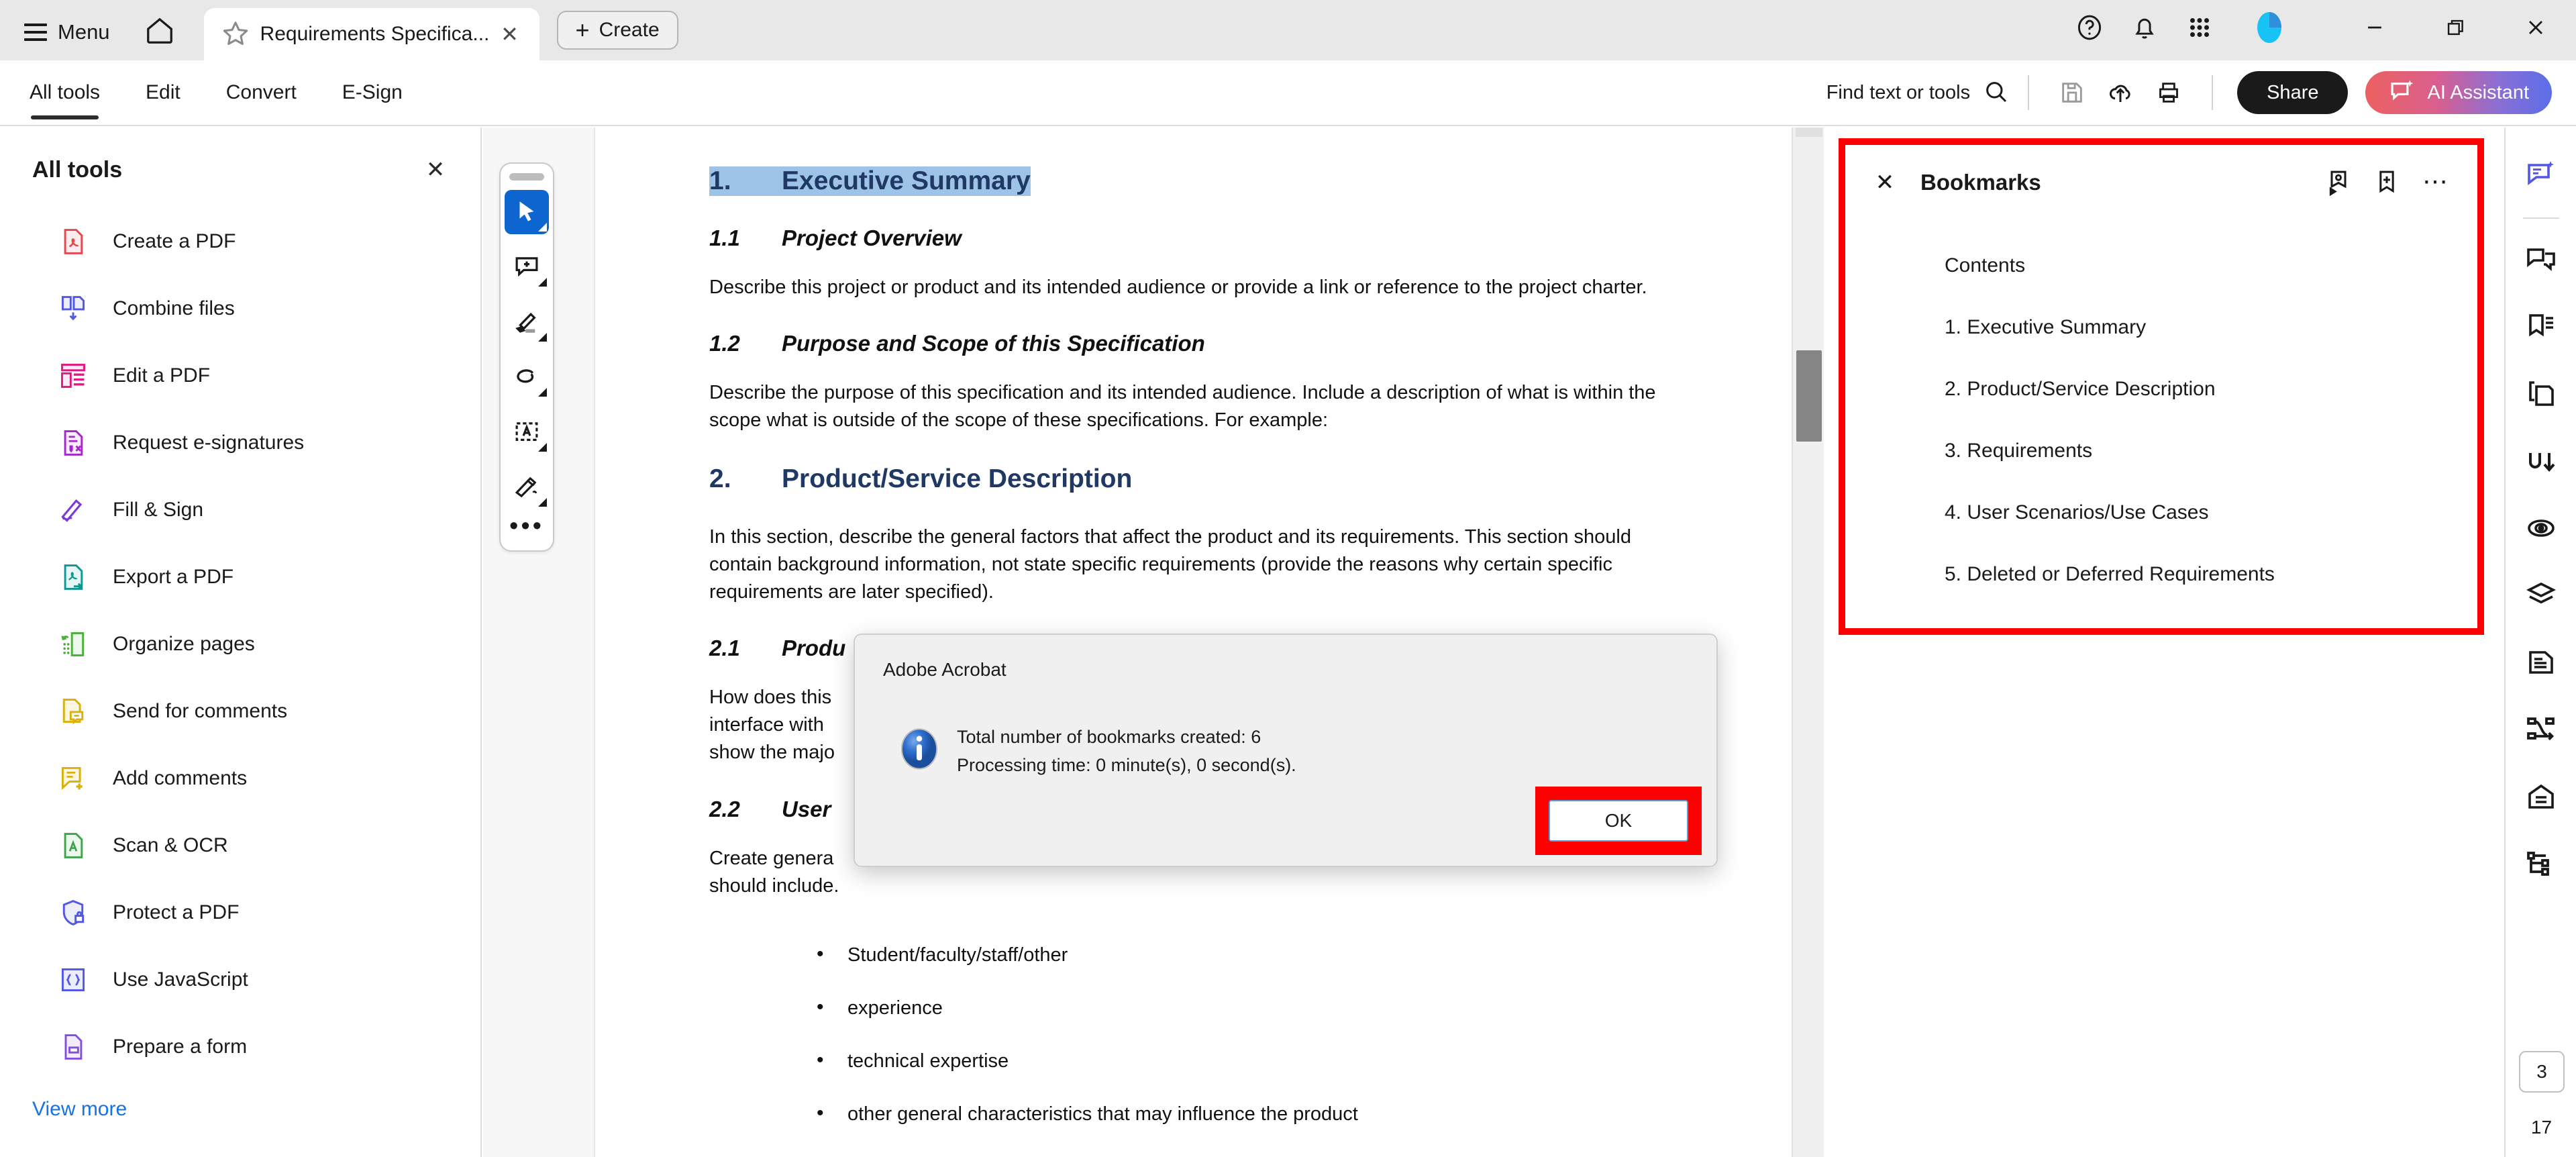  Describe the element at coordinates (2541, 461) in the screenshot. I see `undo-redo-icon` at that location.